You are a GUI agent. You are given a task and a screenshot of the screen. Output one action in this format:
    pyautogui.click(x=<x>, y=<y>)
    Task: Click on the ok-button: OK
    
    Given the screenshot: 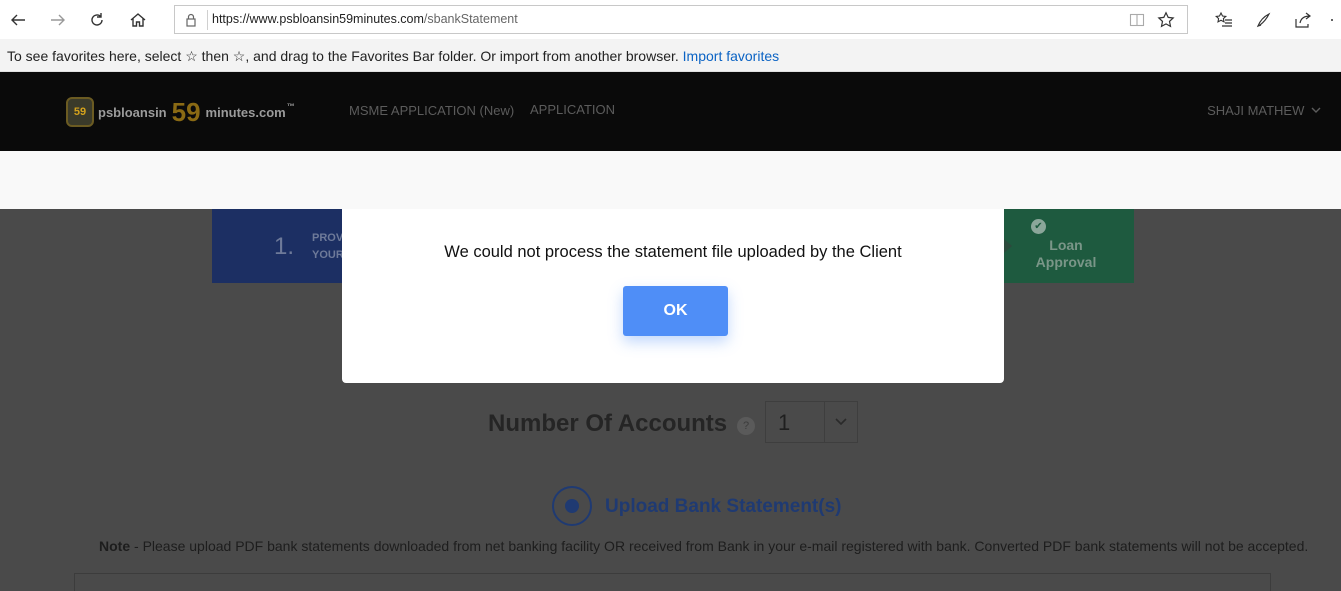 What is the action you would take?
    pyautogui.click(x=675, y=311)
    